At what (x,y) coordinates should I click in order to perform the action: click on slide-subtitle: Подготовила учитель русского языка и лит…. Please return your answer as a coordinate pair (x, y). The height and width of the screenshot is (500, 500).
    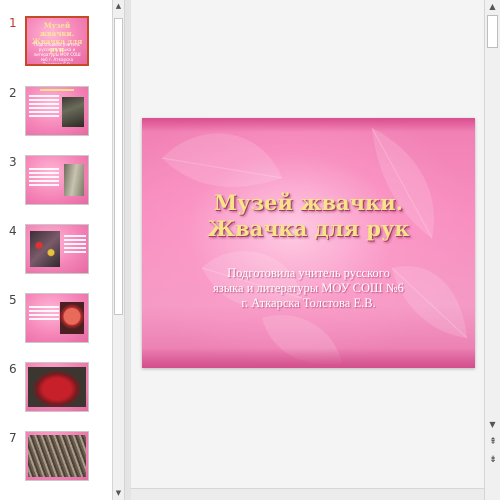
    Looking at the image, I should click on (308, 288).